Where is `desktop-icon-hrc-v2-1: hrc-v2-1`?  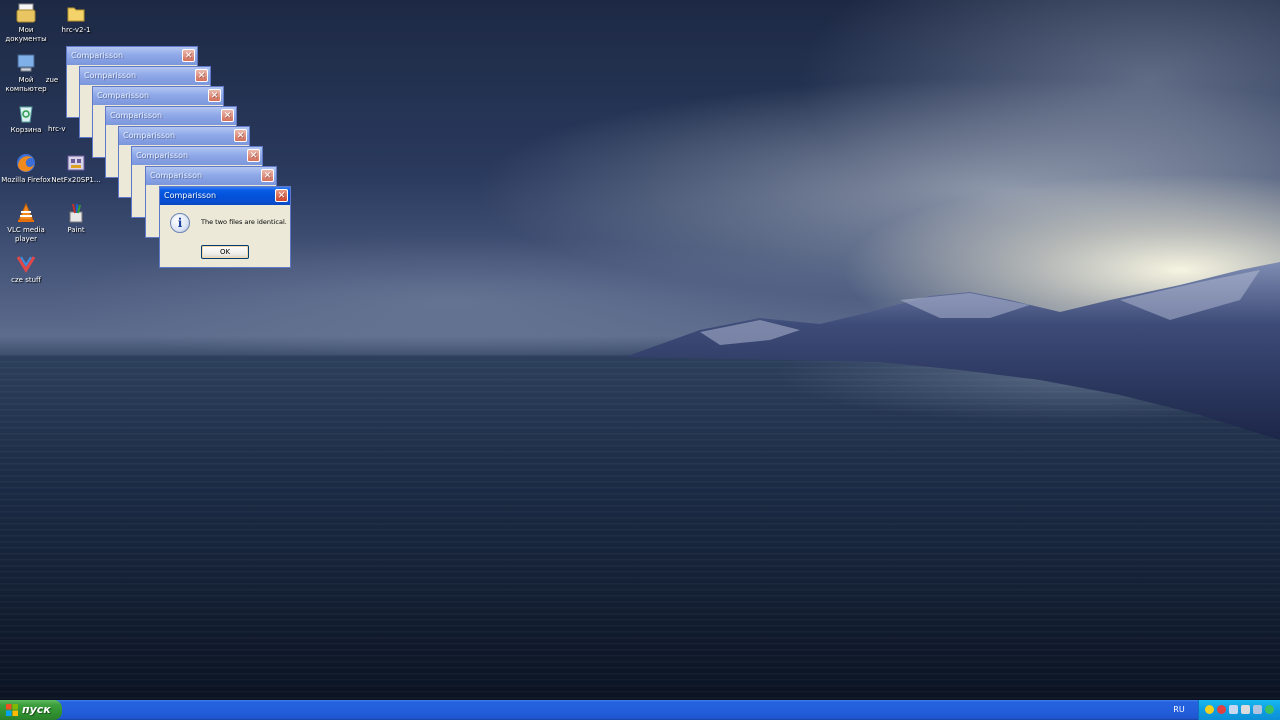
desktop-icon-hrc-v2-1: hrc-v2-1 is located at coordinates (76, 18).